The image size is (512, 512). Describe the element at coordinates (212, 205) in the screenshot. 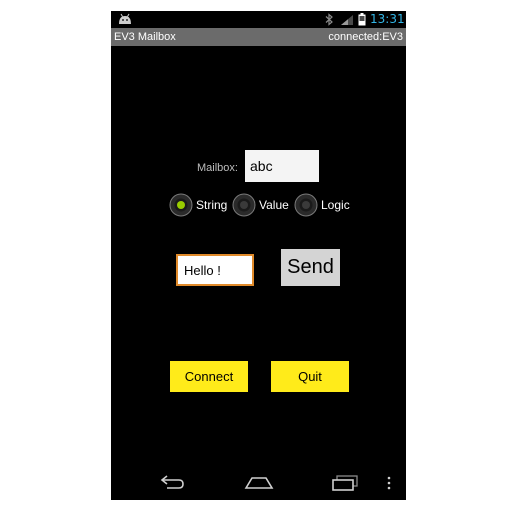

I see `radio-string-label: String` at that location.